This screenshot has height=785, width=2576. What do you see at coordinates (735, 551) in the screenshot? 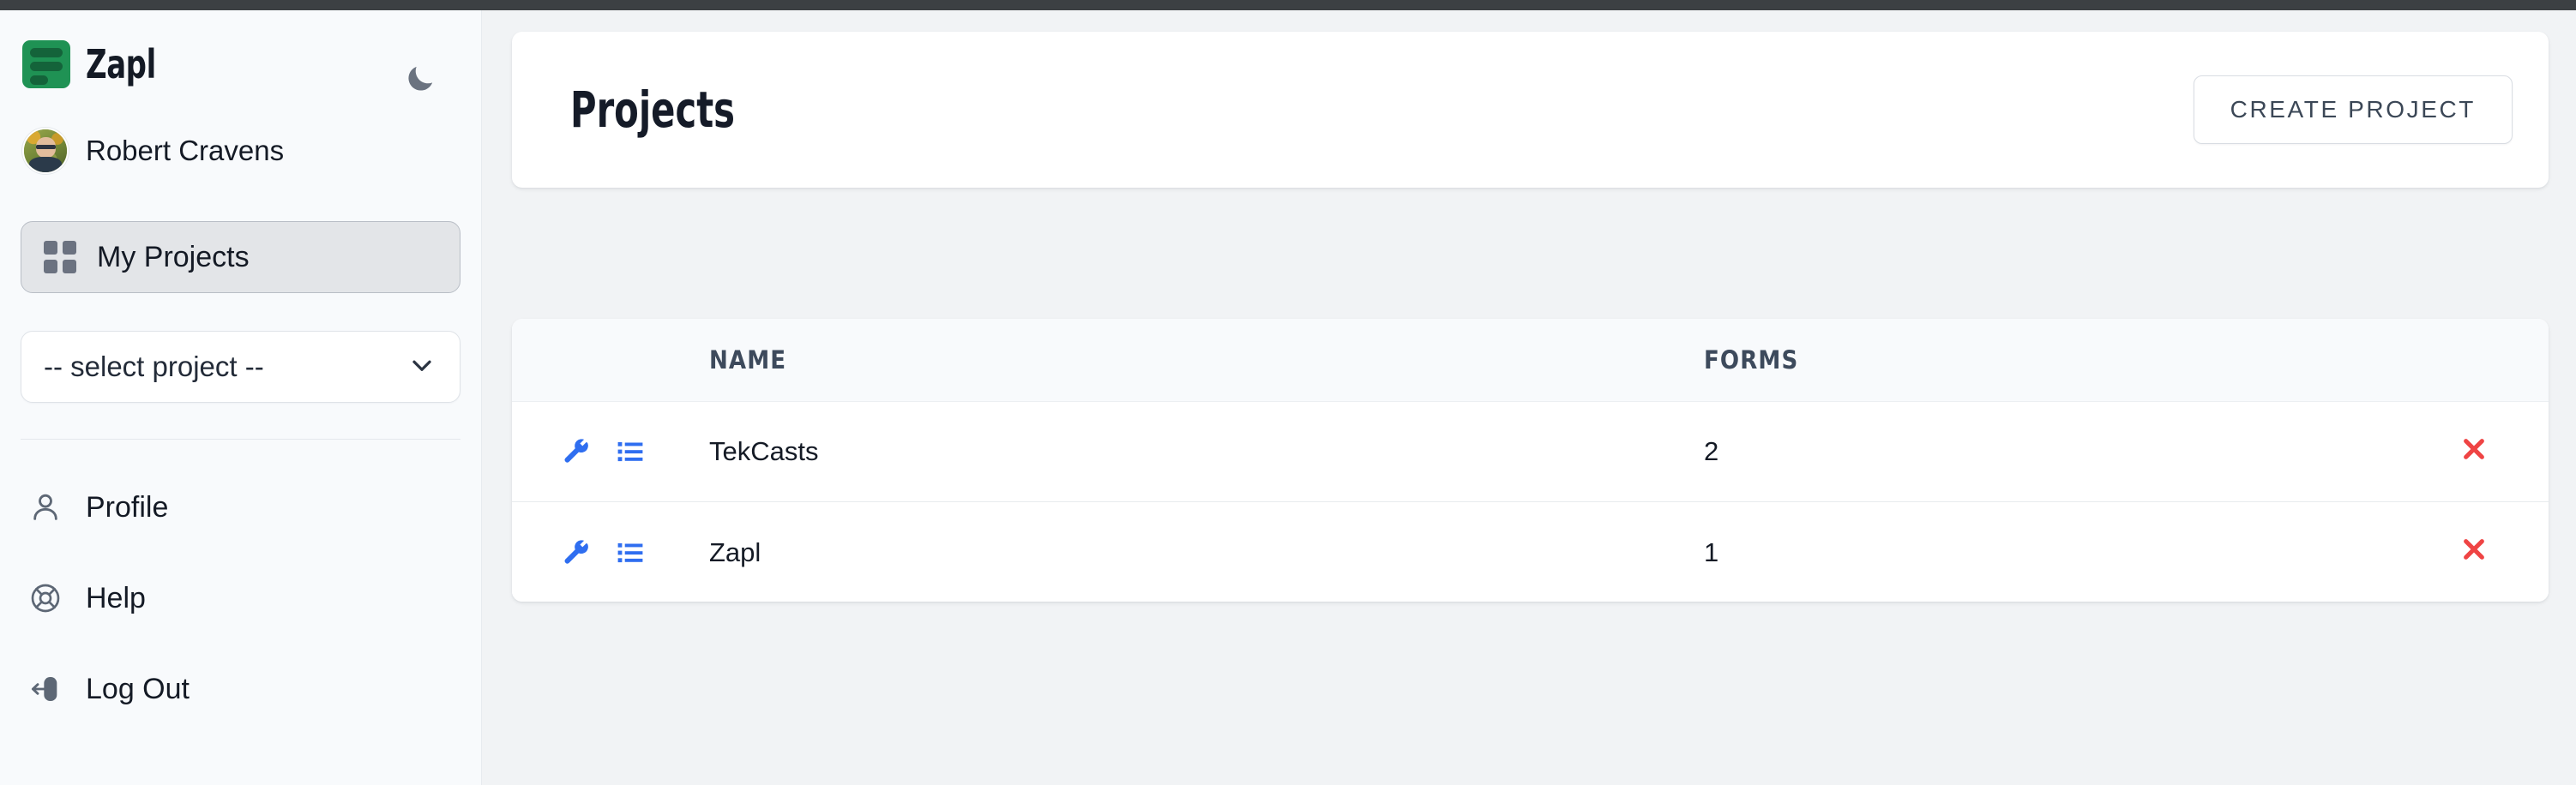
I see `project-name: Zapl` at bounding box center [735, 551].